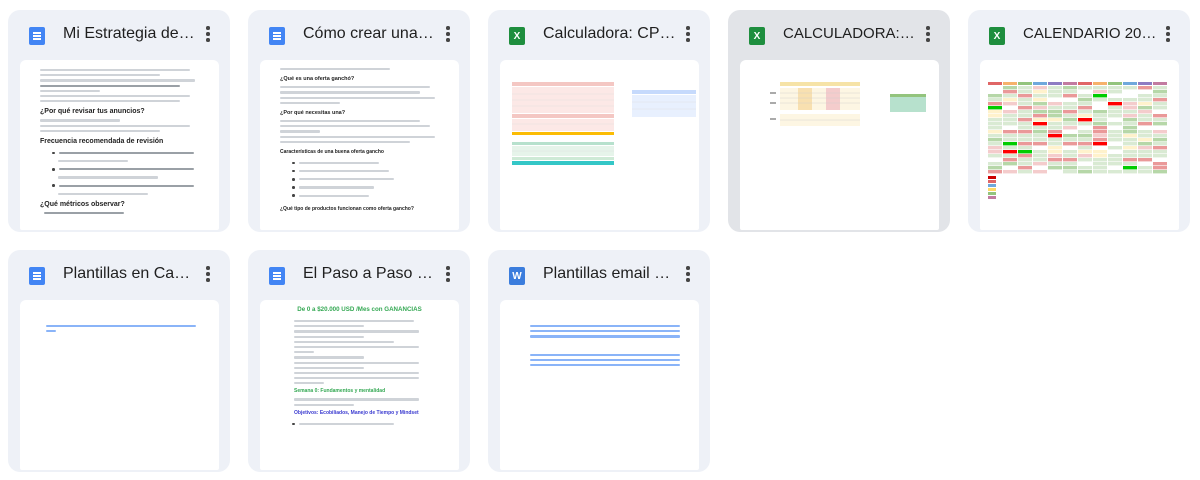 This screenshot has width=1200, height=480. I want to click on preview-heading: Frecuencia recomendada de revisión, so click(102, 141).